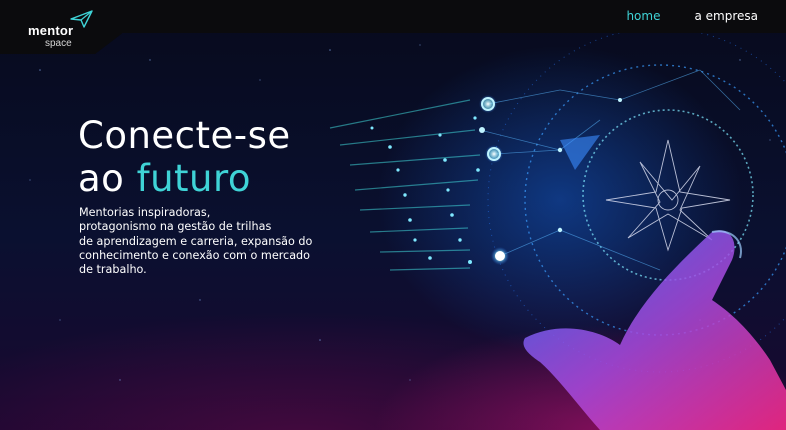 The height and width of the screenshot is (430, 786). I want to click on brand-subname: space, so click(58, 43).